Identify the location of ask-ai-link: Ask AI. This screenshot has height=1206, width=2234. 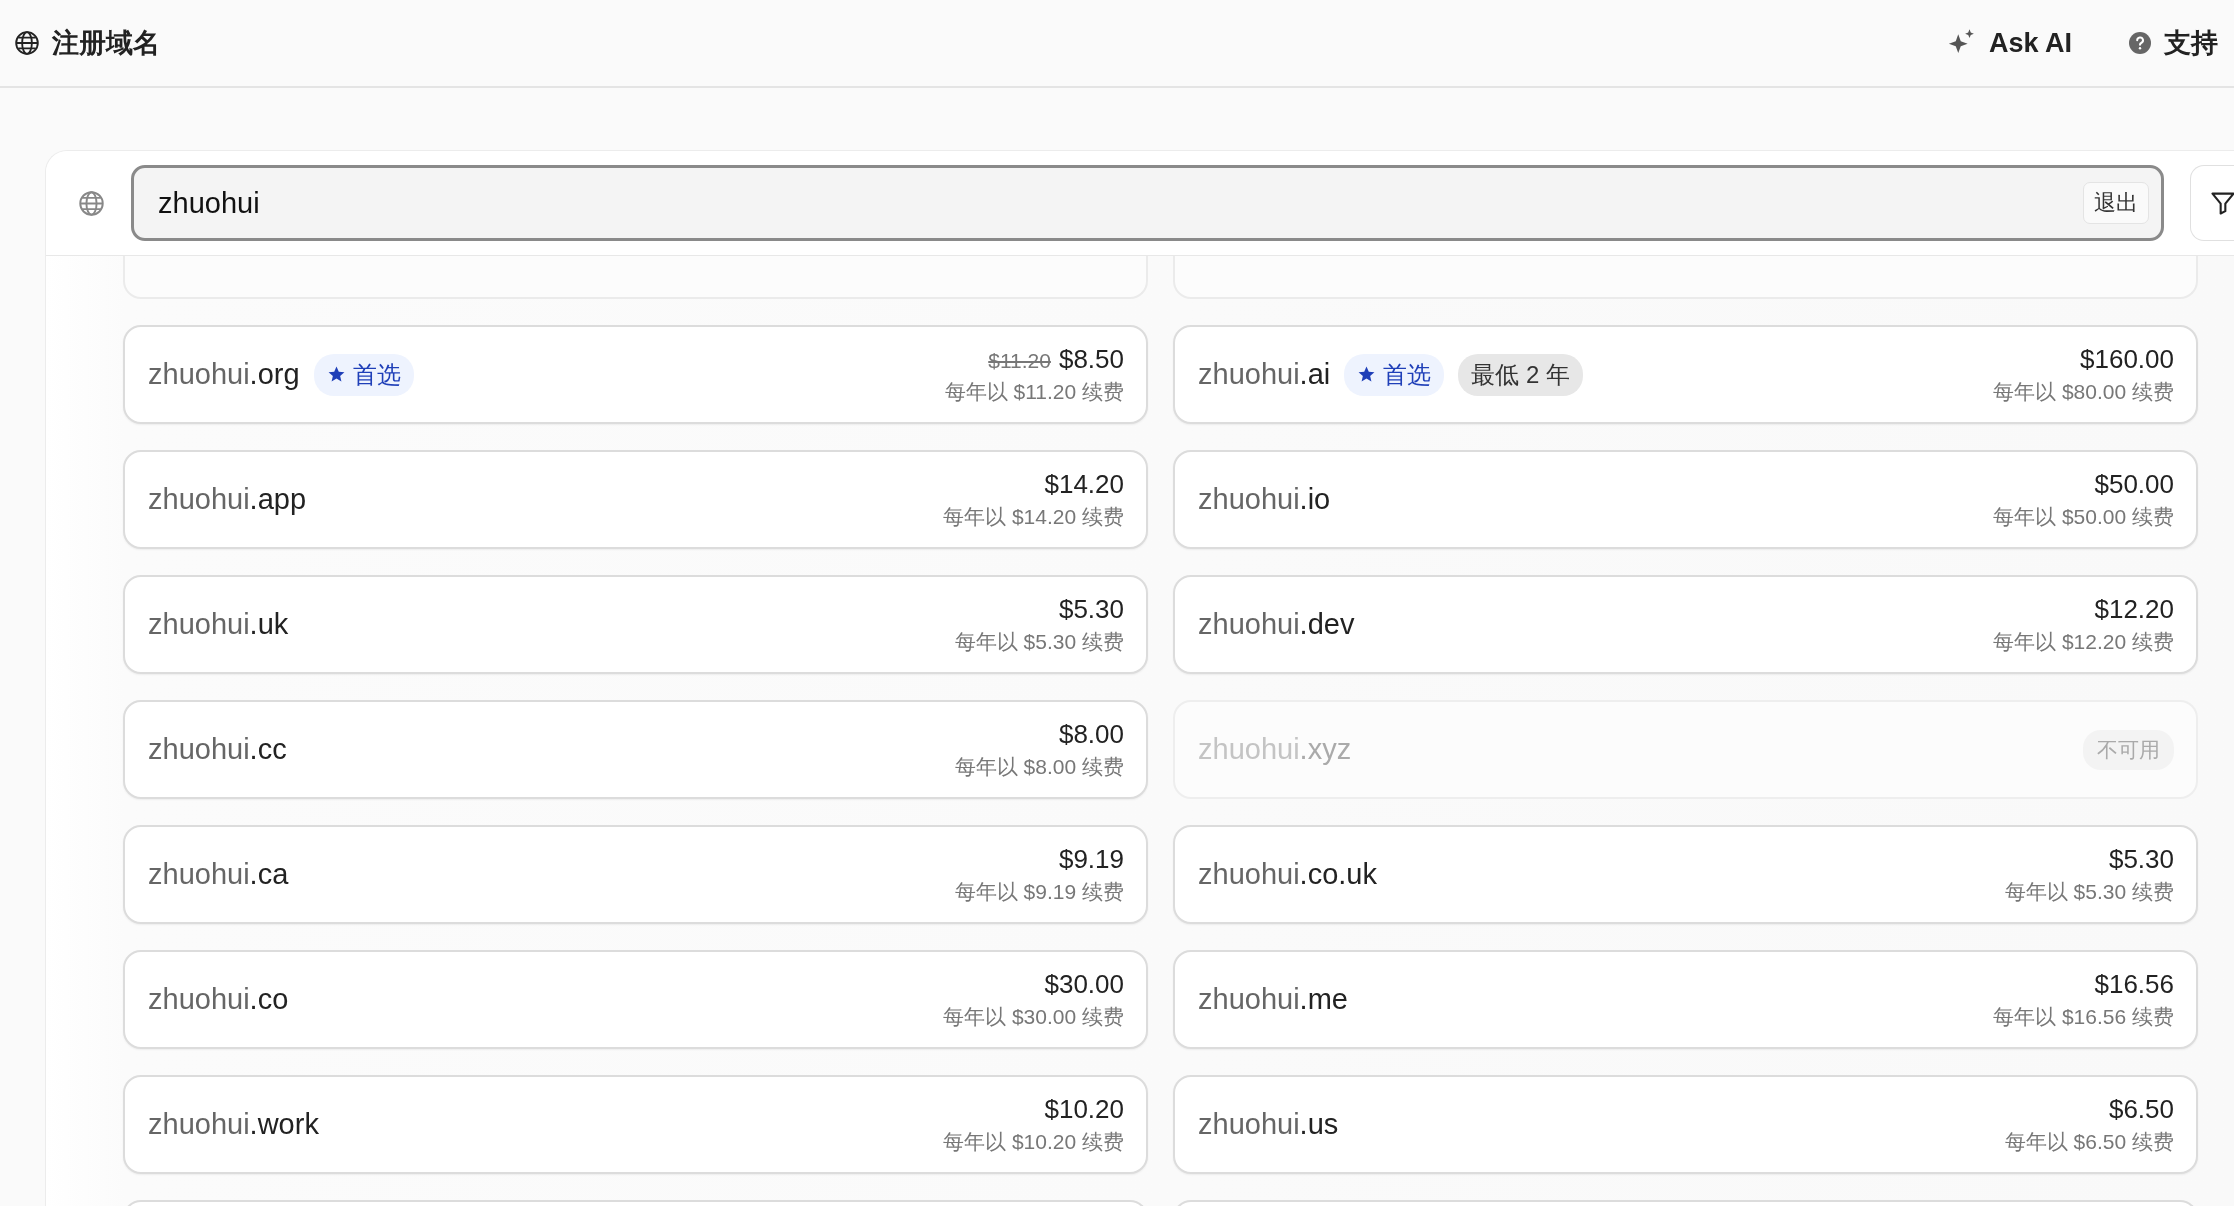
(2009, 43).